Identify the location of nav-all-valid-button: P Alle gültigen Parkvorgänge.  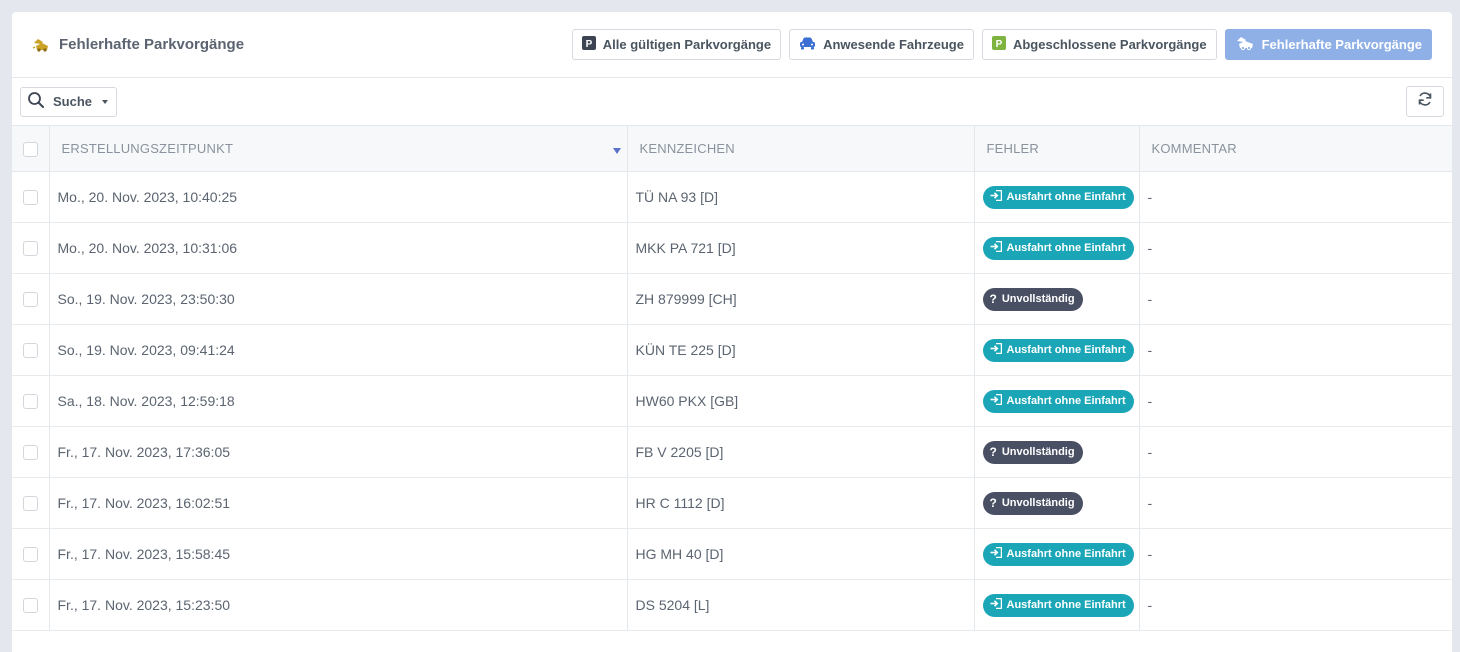
(676, 44).